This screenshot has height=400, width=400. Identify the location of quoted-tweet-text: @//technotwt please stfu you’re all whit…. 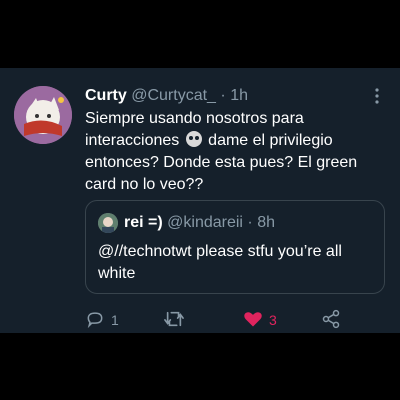
(220, 262).